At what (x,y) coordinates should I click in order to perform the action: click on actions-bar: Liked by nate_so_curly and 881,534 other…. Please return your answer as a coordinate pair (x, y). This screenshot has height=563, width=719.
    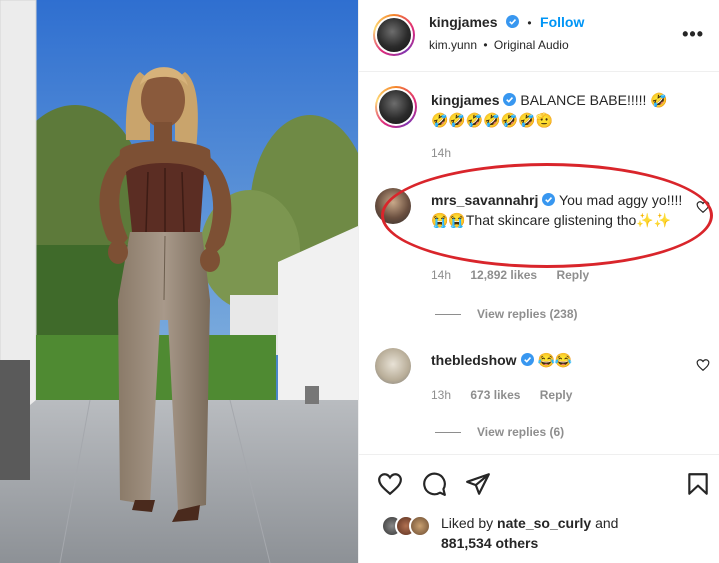
    Looking at the image, I should click on (539, 508).